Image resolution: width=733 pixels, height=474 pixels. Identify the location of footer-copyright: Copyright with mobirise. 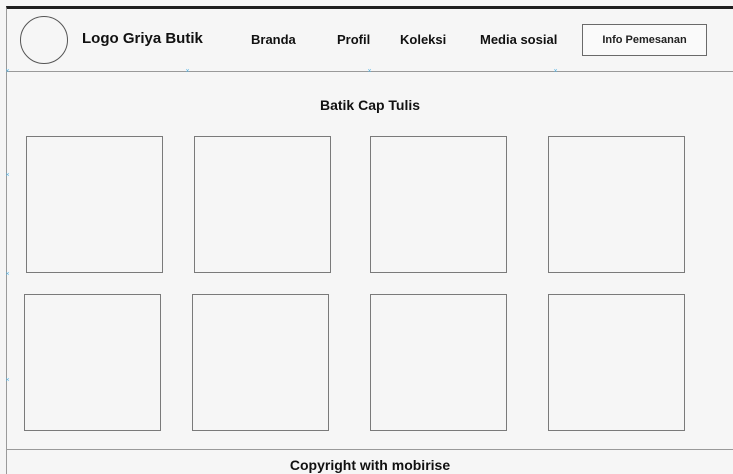
(370, 465).